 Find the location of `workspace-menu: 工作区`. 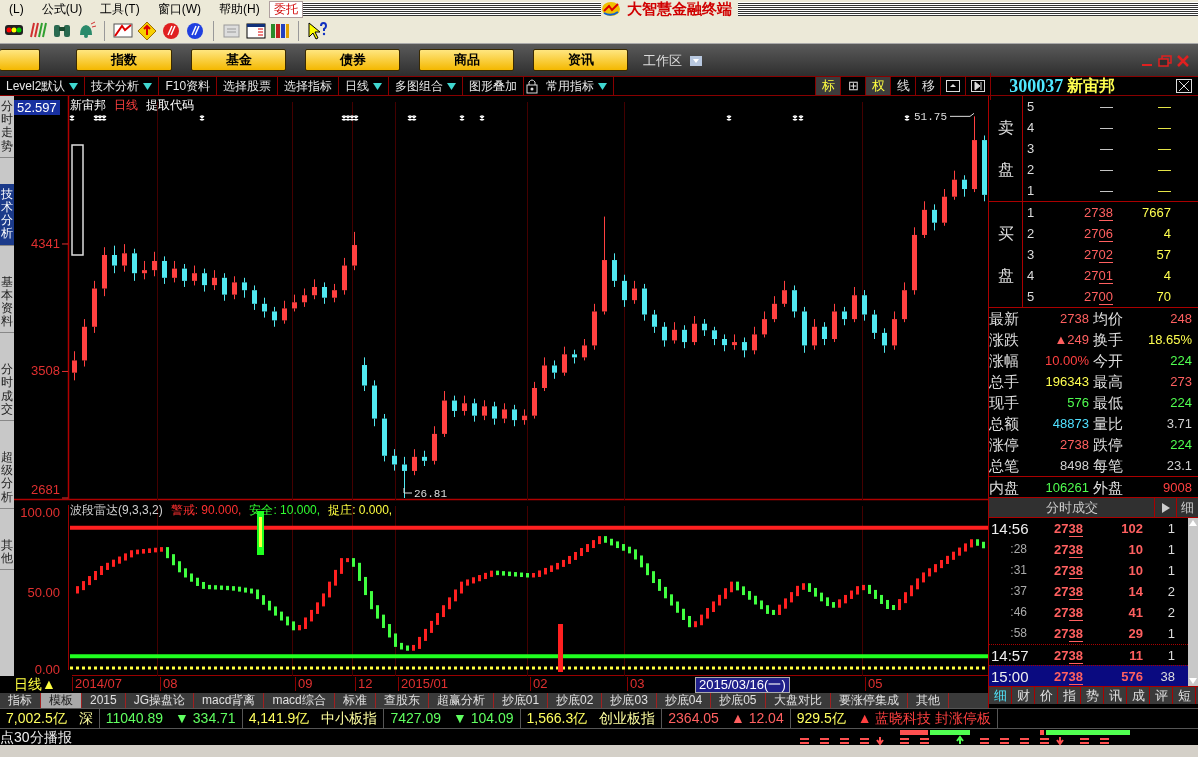

workspace-menu: 工作区 is located at coordinates (662, 61).